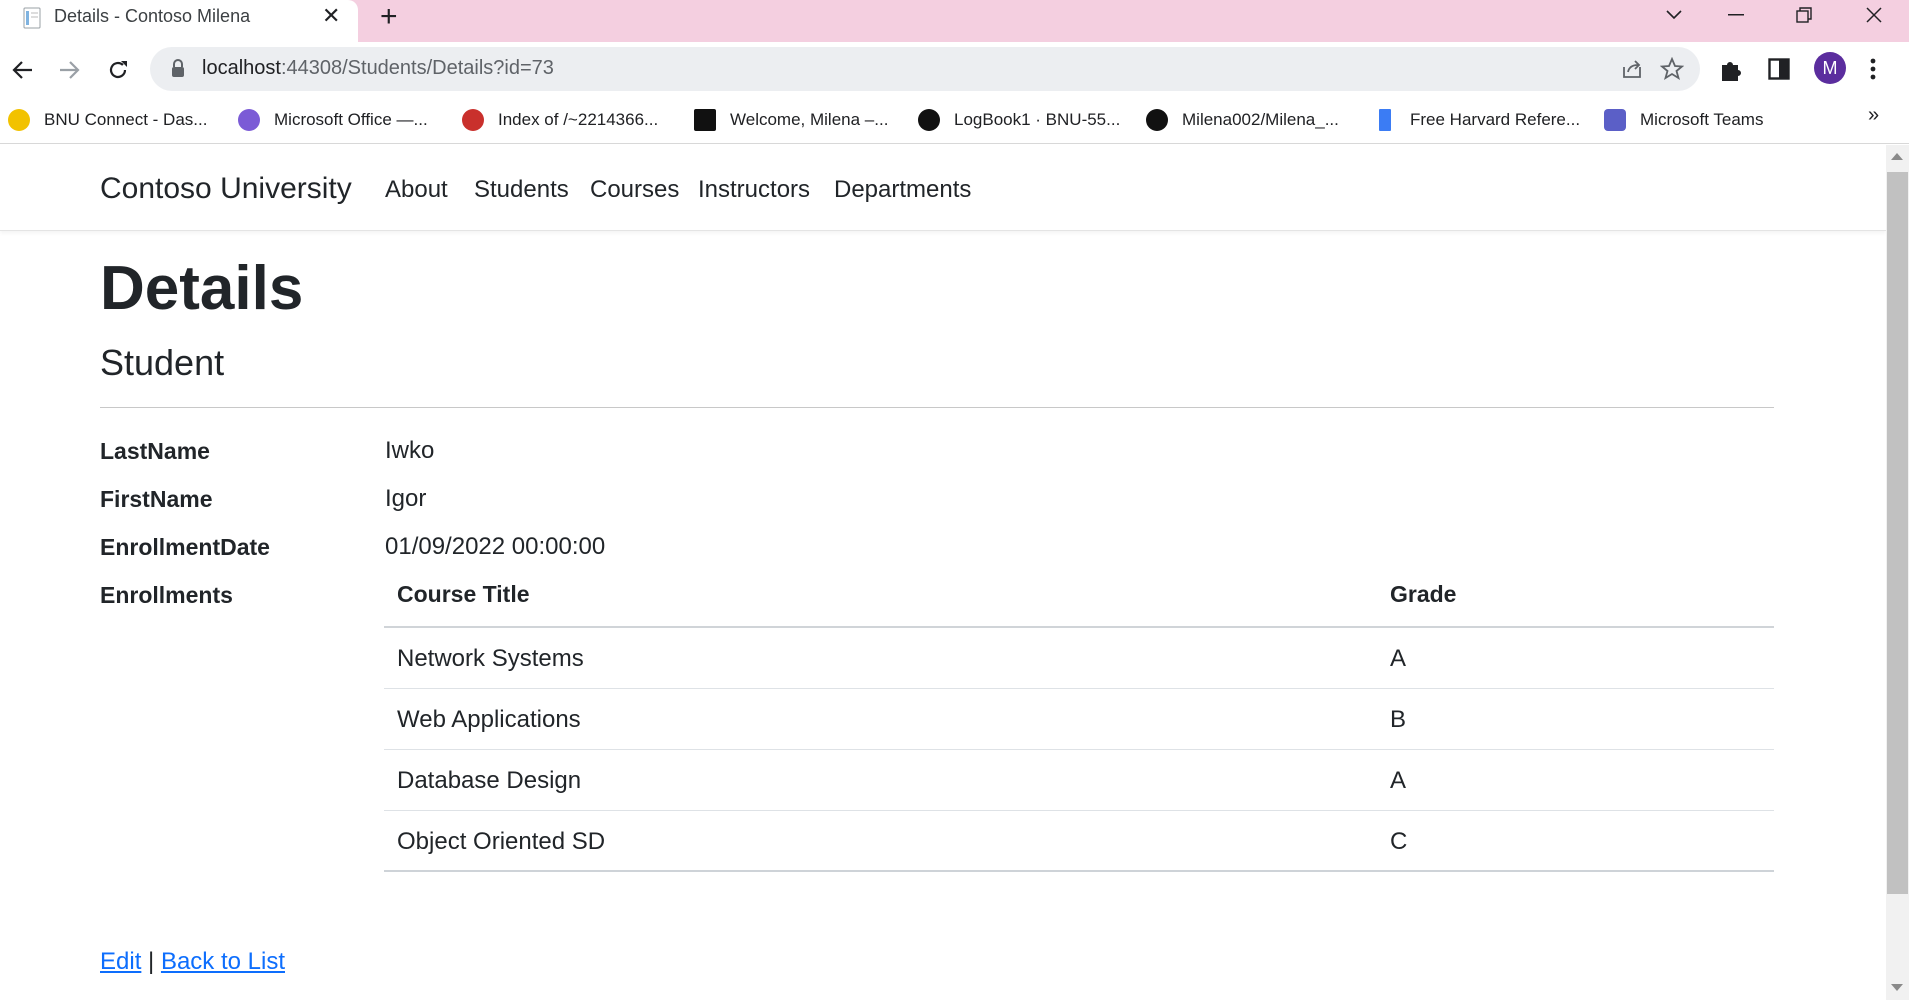 The height and width of the screenshot is (1005, 1909). Describe the element at coordinates (202, 288) in the screenshot. I see `page-title: Details` at that location.